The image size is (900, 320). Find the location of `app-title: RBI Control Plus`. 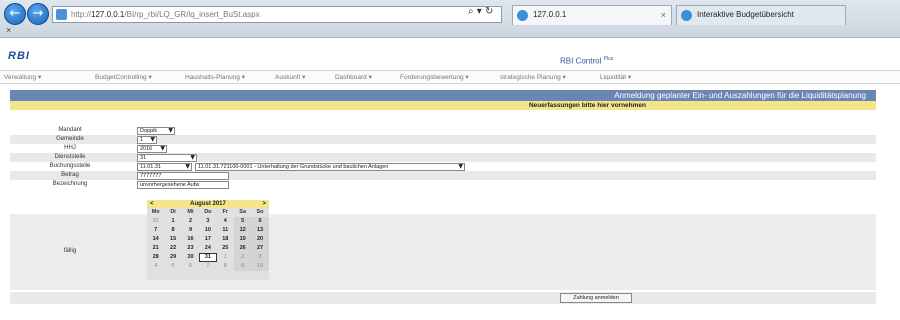

app-title: RBI Control Plus is located at coordinates (586, 61).